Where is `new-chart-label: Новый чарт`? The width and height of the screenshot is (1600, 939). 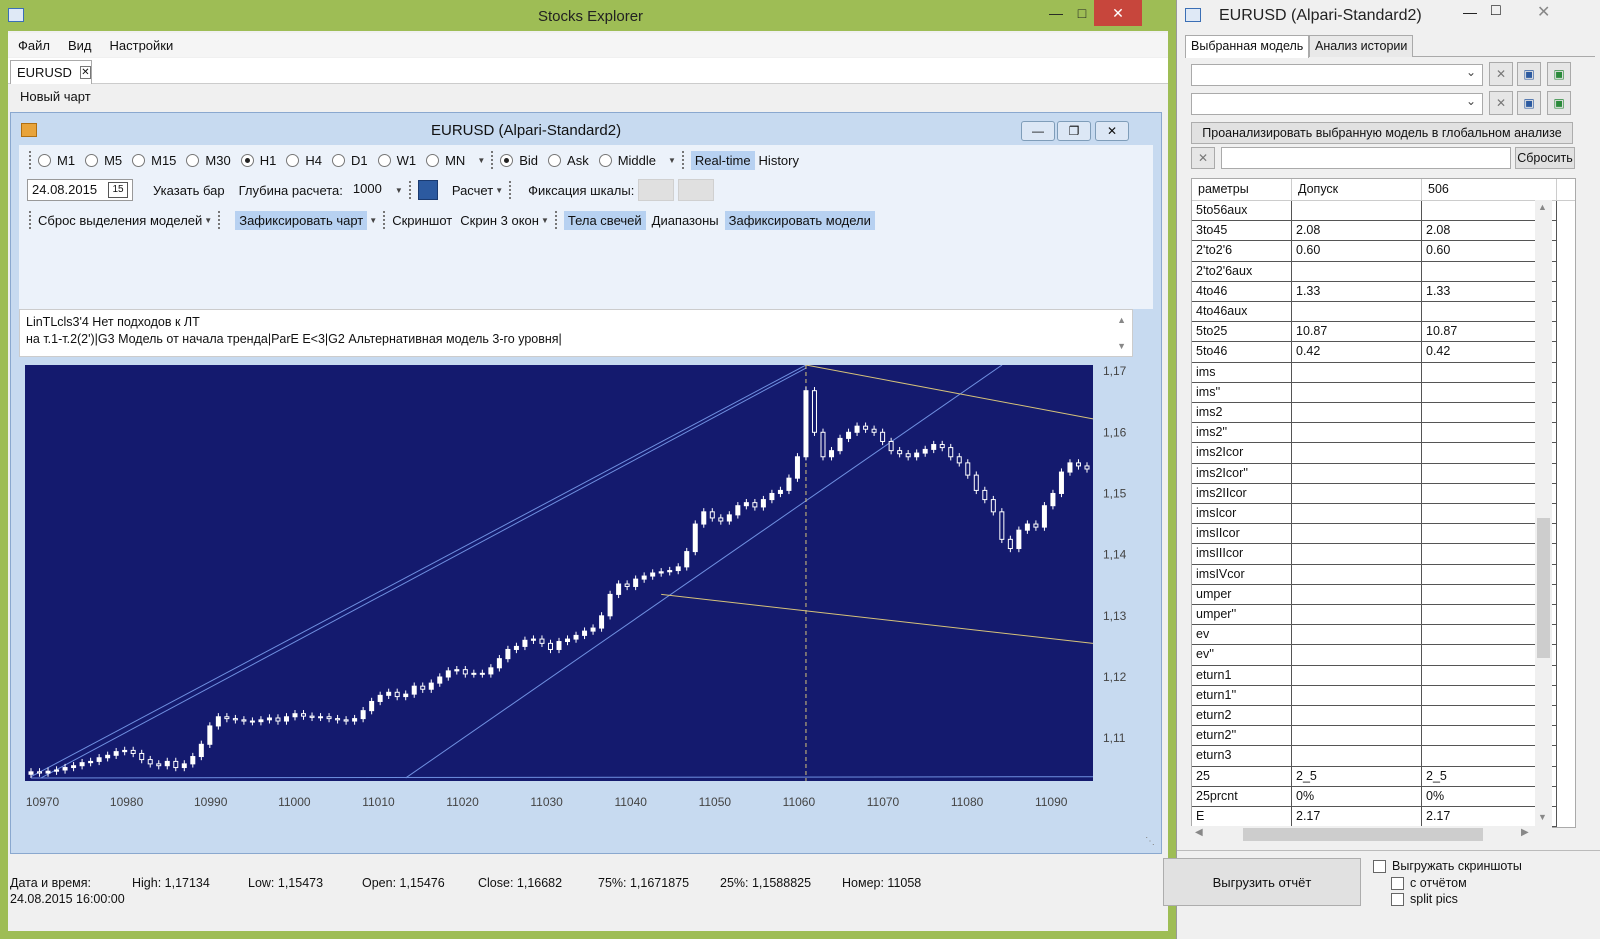 new-chart-label: Новый чарт is located at coordinates (55, 96).